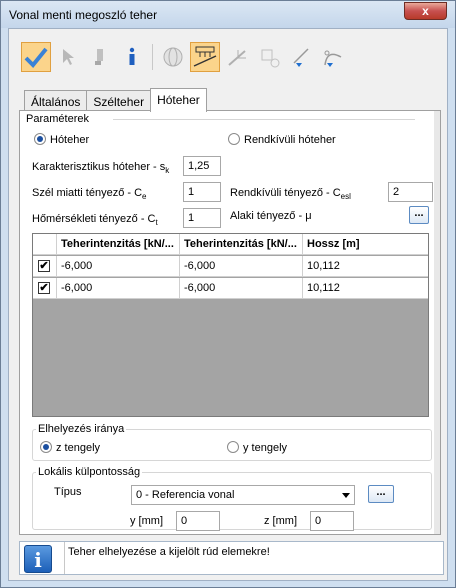 This screenshot has height=588, width=456. I want to click on sk-label: Karakterisztikus hóteher - sk, so click(101, 168).